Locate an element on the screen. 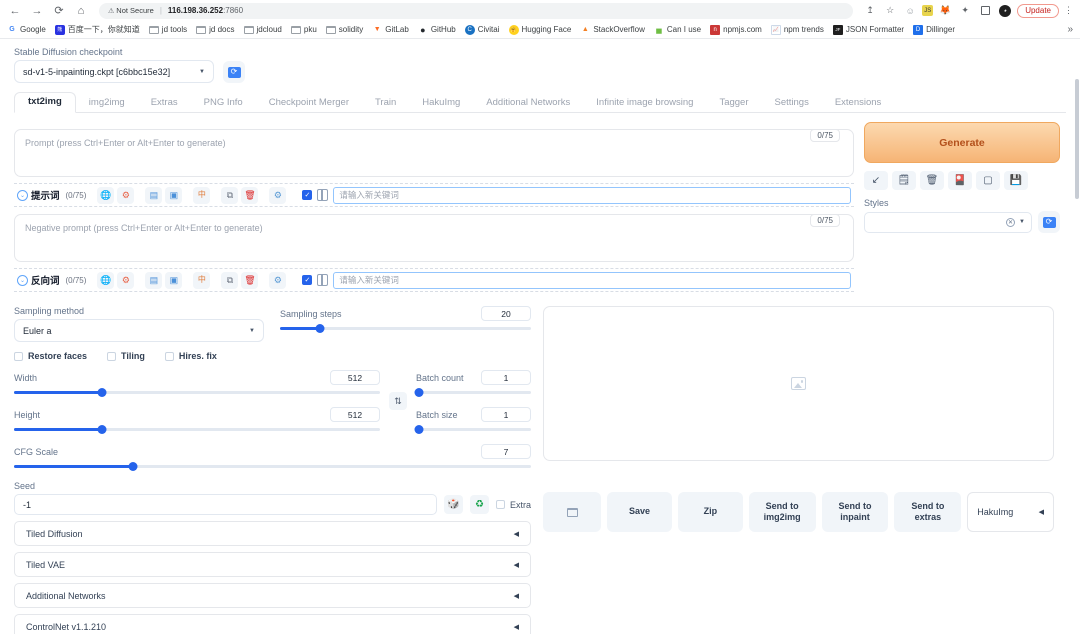 The width and height of the screenshot is (1080, 635). bookmark-item: C Civitai is located at coordinates (482, 29).